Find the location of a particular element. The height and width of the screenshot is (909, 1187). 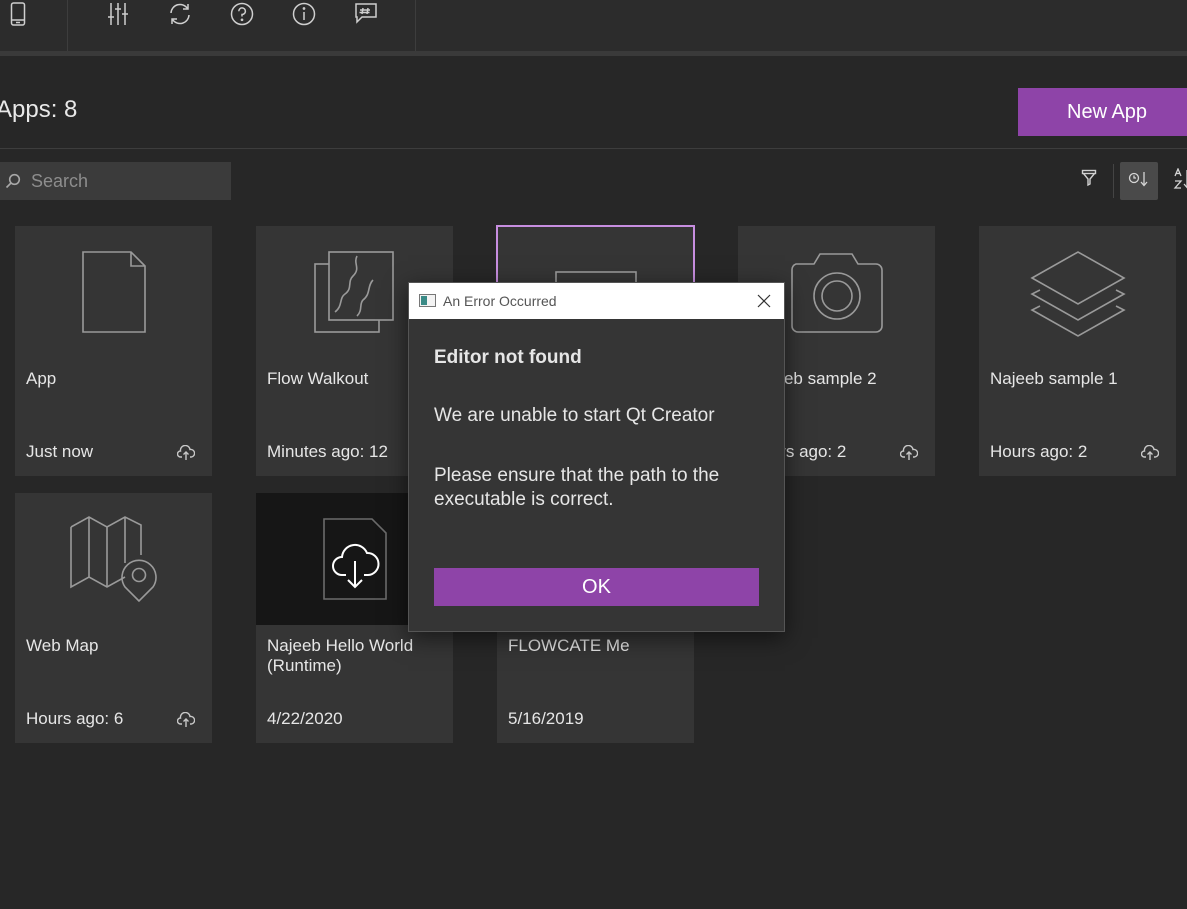

sort-by-date-icon is located at coordinates (1139, 181).